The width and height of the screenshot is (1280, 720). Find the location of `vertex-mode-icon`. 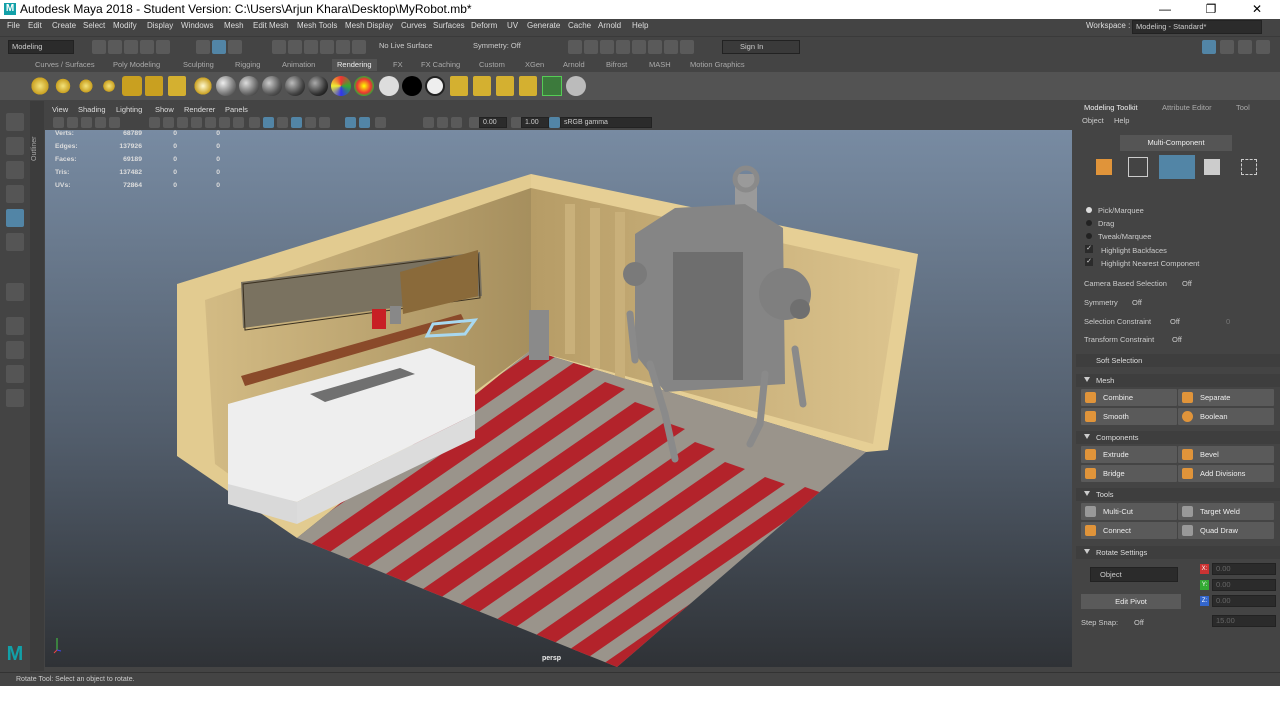

vertex-mode-icon is located at coordinates (1138, 167).